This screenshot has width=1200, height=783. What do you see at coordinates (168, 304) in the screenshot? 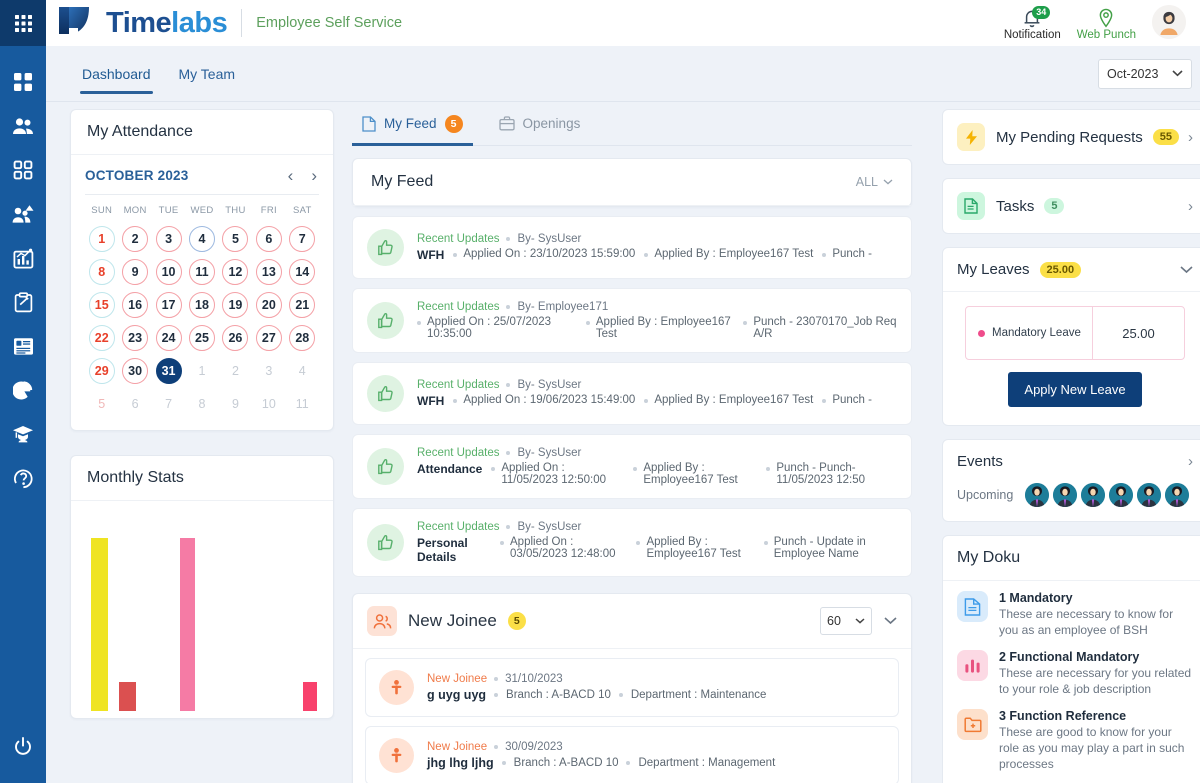
I see `calendar-day: 17` at bounding box center [168, 304].